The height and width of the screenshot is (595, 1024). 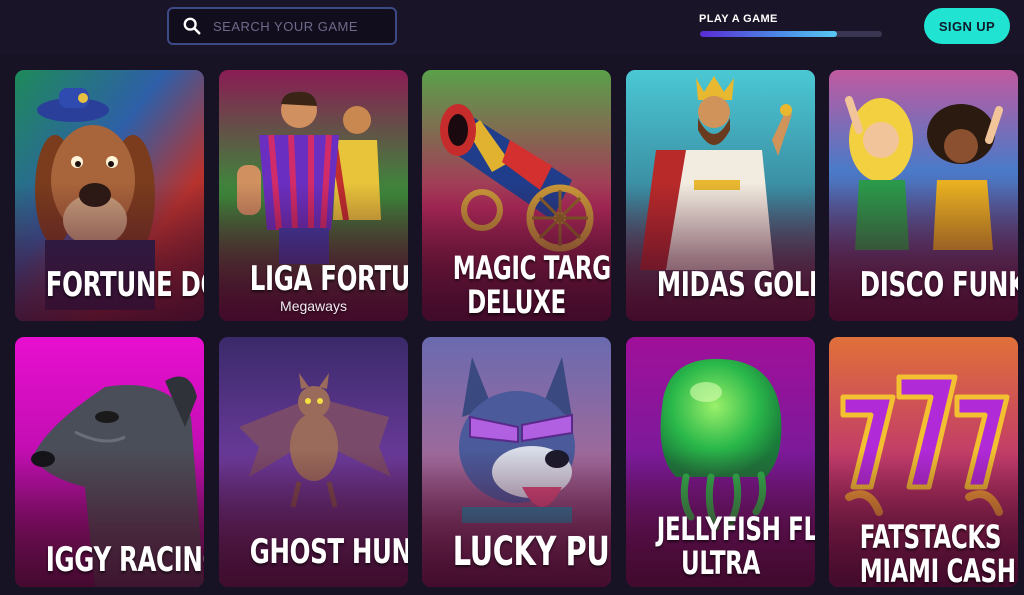 What do you see at coordinates (923, 462) in the screenshot?
I see `game-card-fatstacks-miami-cash: FATSTACKS MIAMI CASH` at bounding box center [923, 462].